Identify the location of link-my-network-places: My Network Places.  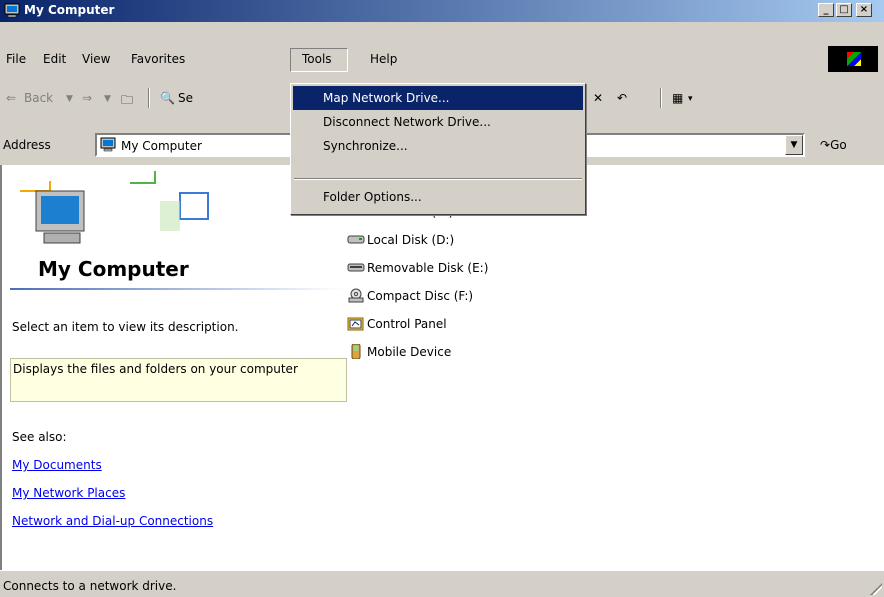
(68, 493).